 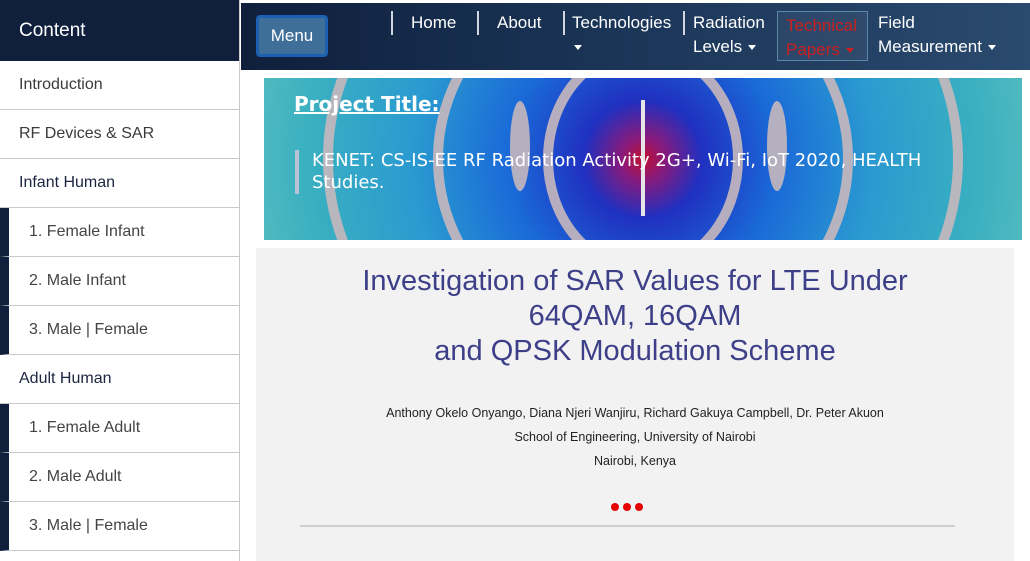 I want to click on nav-about-link: About, so click(x=519, y=23).